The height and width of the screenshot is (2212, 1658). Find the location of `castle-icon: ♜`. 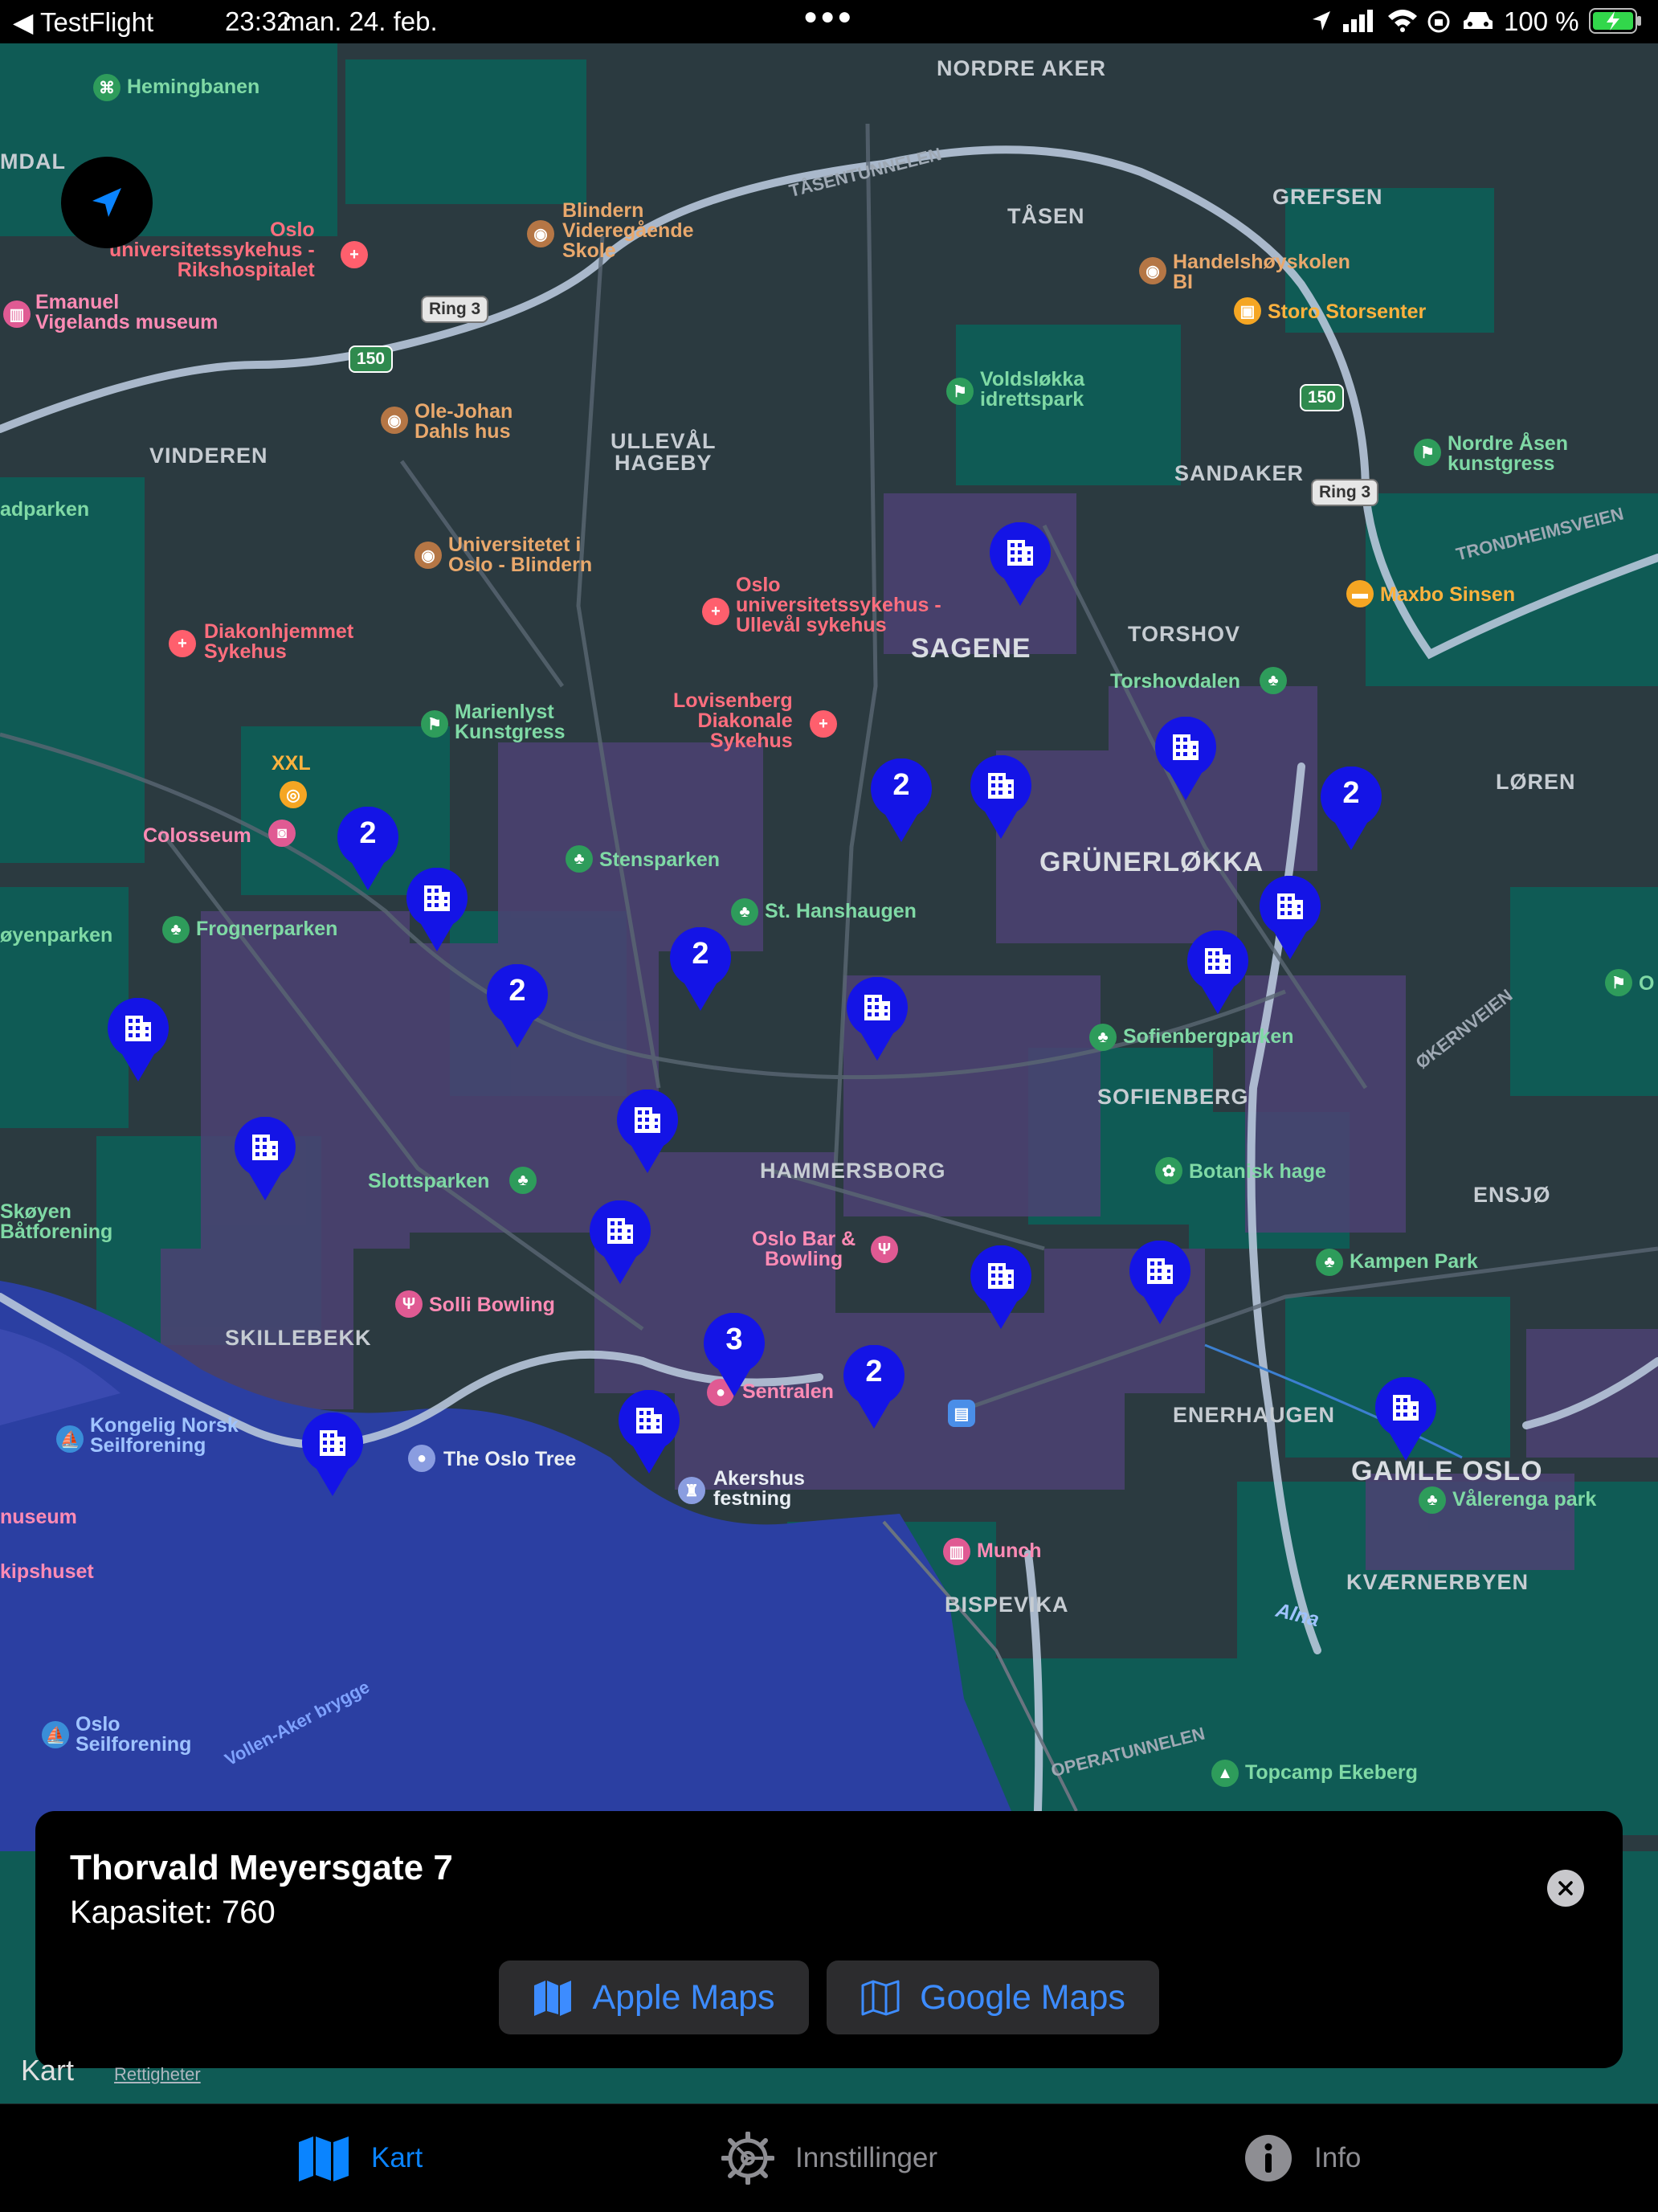

castle-icon: ♜ is located at coordinates (691, 1491).